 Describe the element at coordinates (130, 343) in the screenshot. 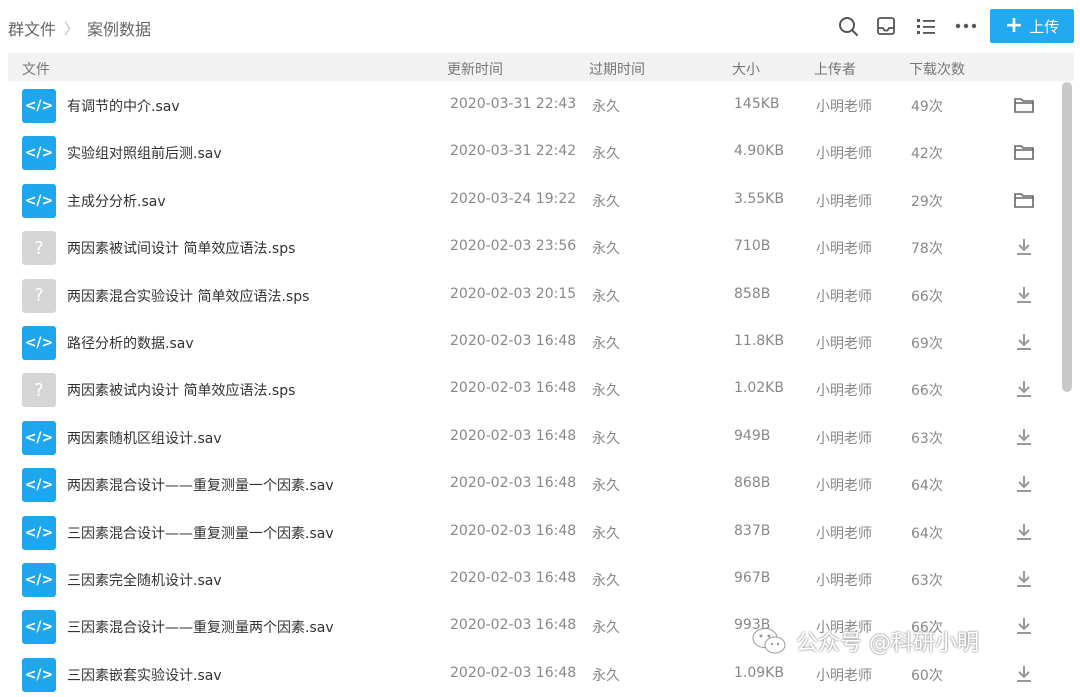

I see `file-name: 路径分析的数据.sav` at that location.